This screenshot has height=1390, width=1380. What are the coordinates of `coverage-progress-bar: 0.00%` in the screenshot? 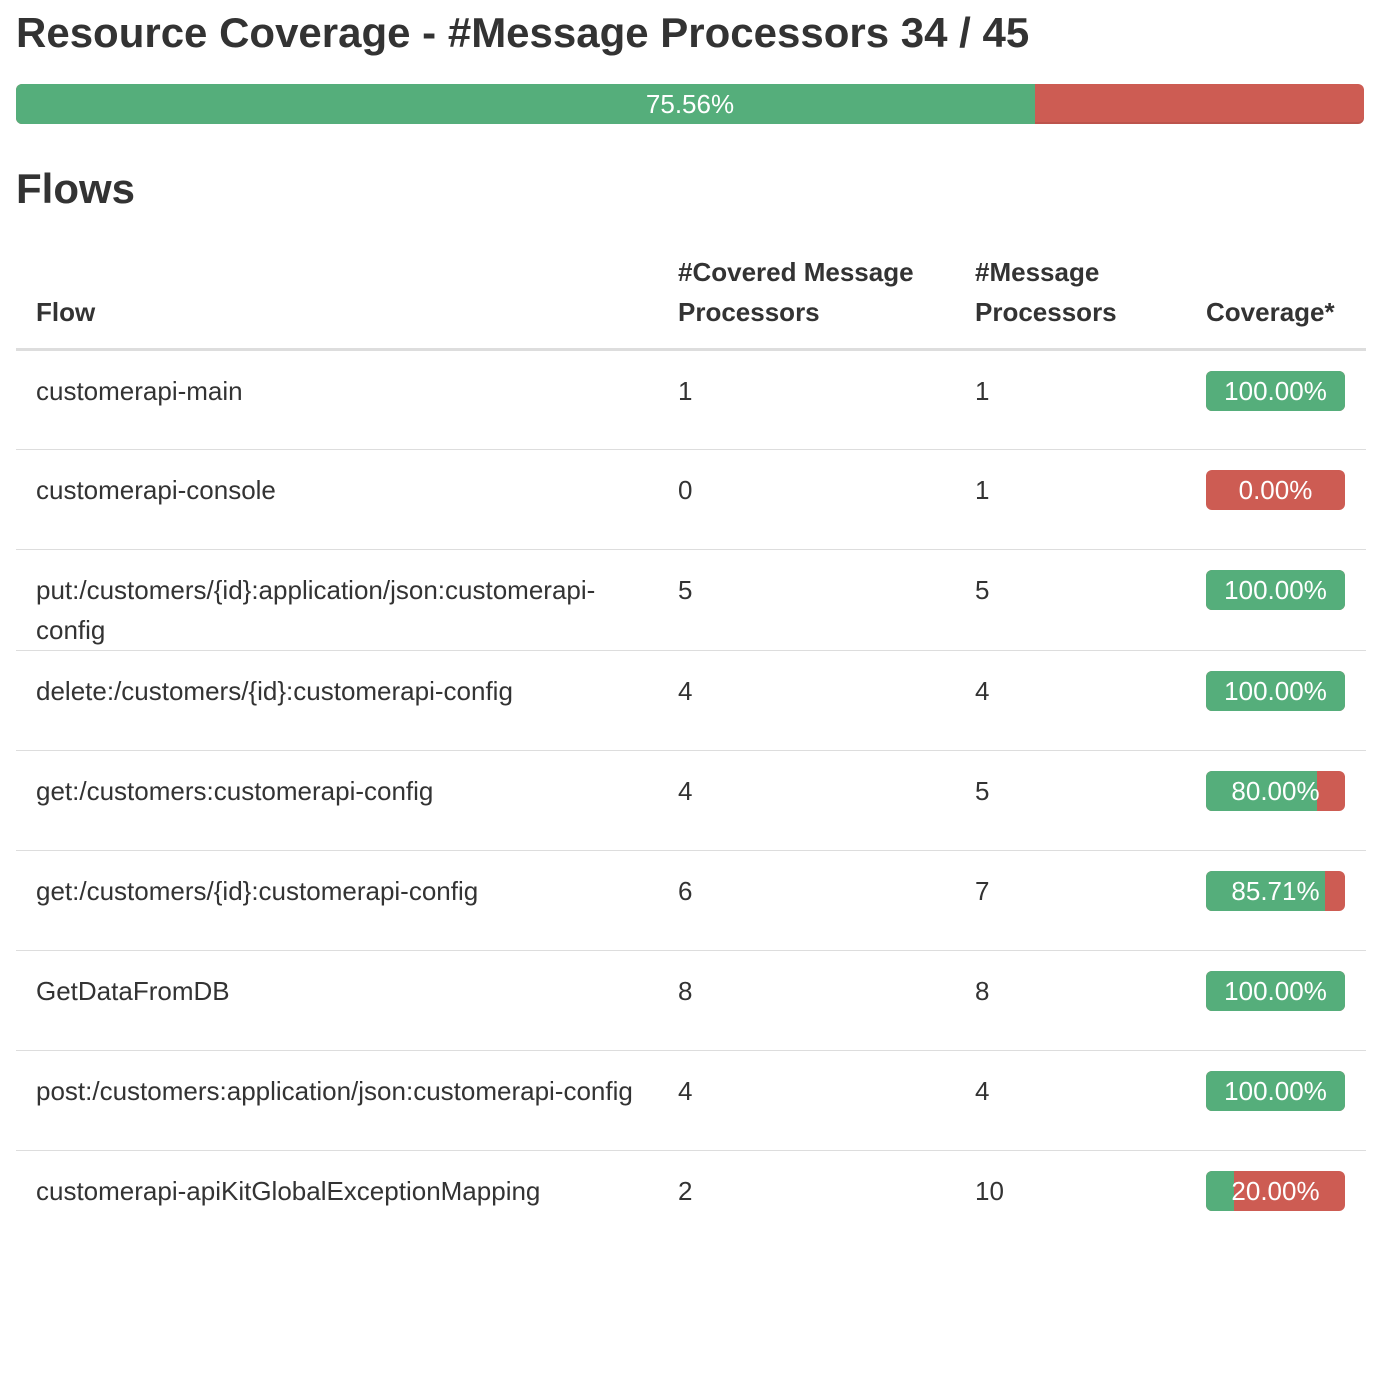 It's located at (1275, 490).